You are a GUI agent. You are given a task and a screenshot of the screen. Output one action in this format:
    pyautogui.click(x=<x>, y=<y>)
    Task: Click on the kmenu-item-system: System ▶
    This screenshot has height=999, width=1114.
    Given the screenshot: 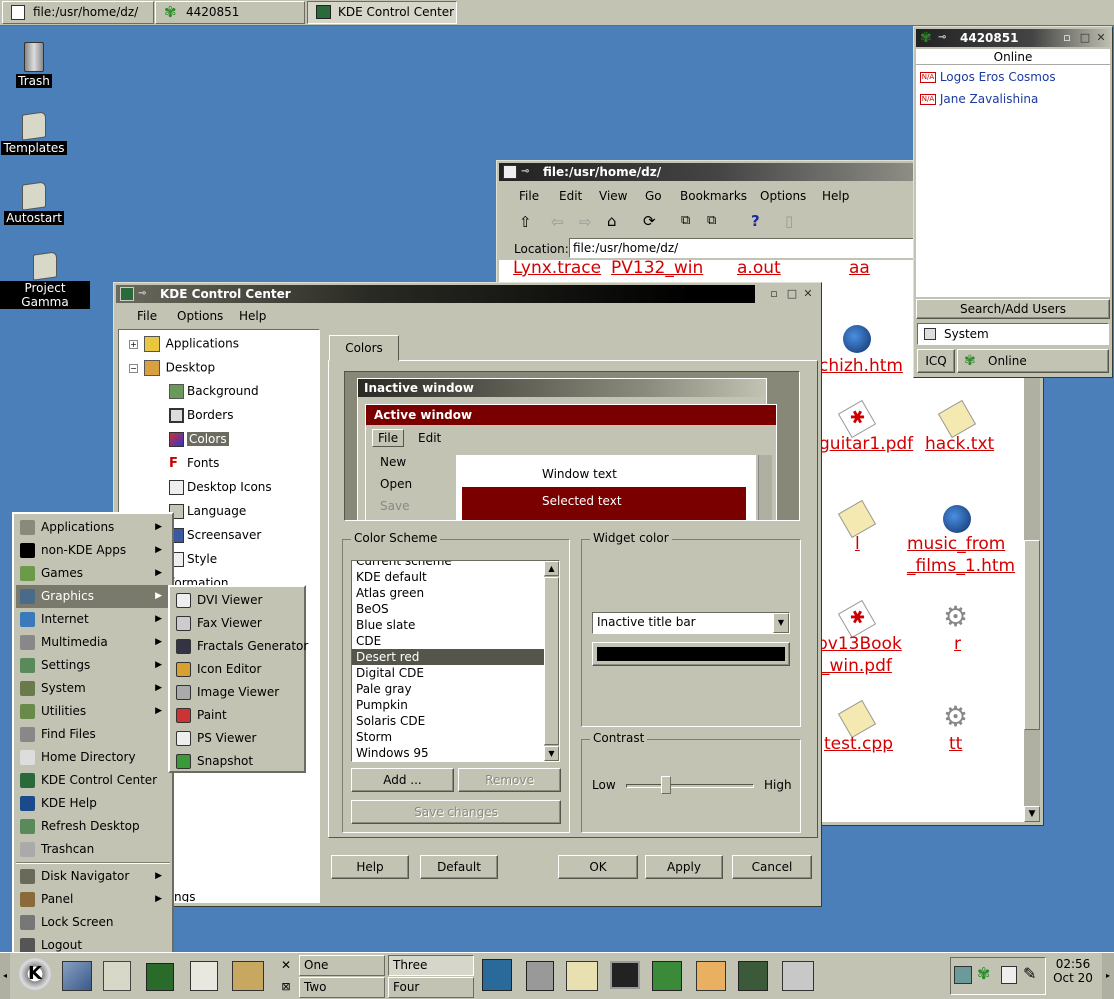 What is the action you would take?
    pyautogui.click(x=93, y=688)
    